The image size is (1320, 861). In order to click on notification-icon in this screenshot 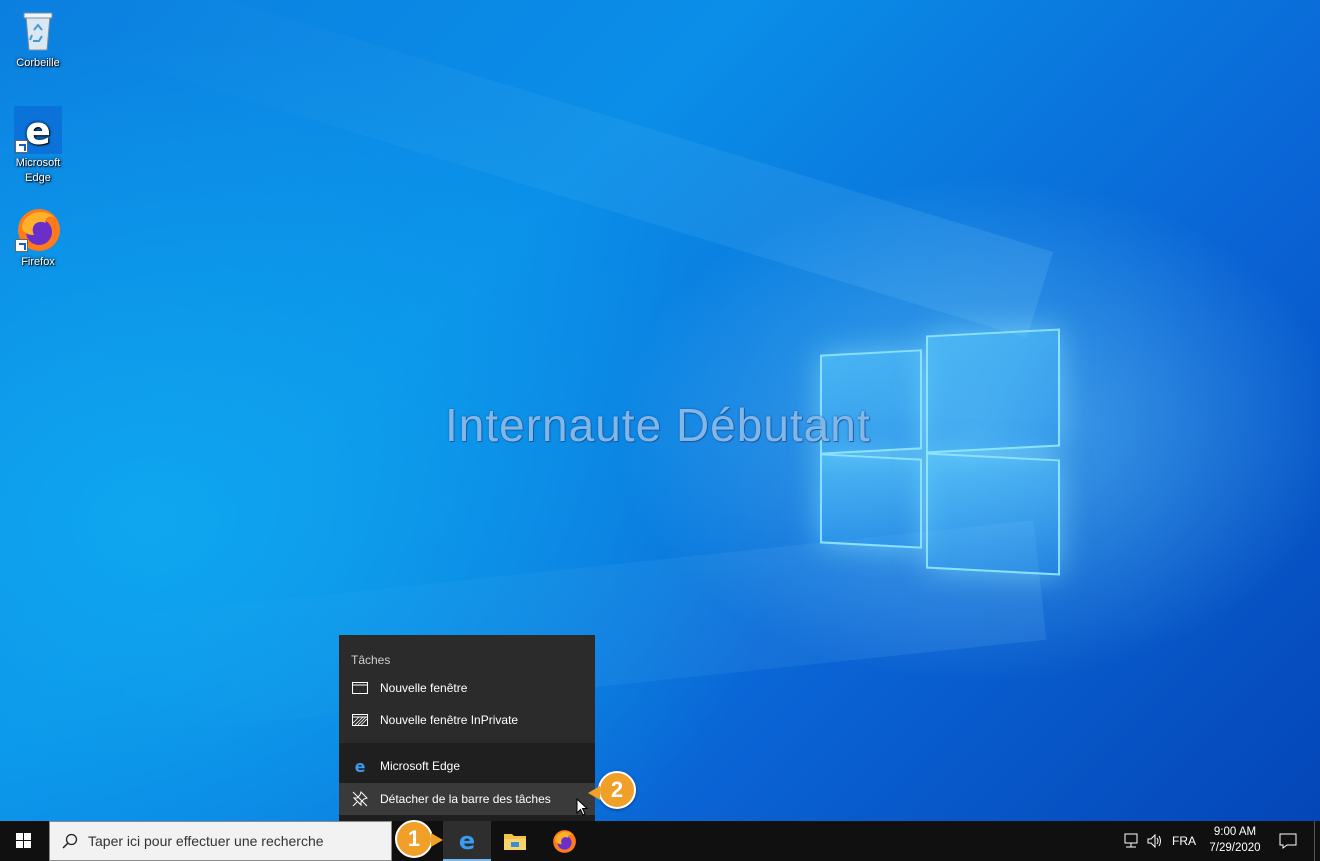, I will do `click(1288, 841)`.